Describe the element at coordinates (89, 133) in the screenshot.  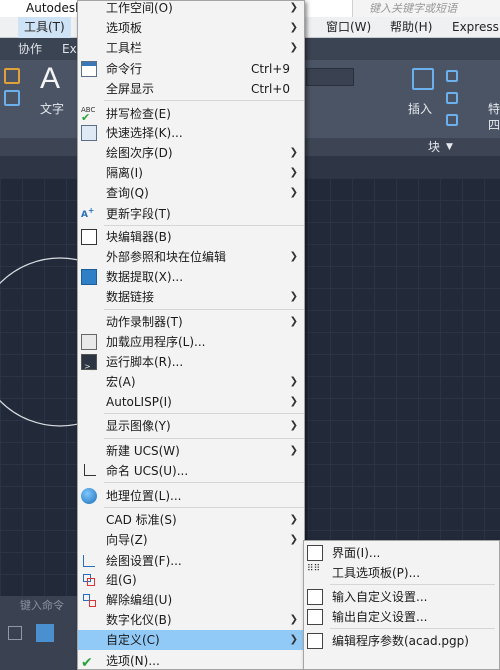
I see `quick-select-icon` at that location.